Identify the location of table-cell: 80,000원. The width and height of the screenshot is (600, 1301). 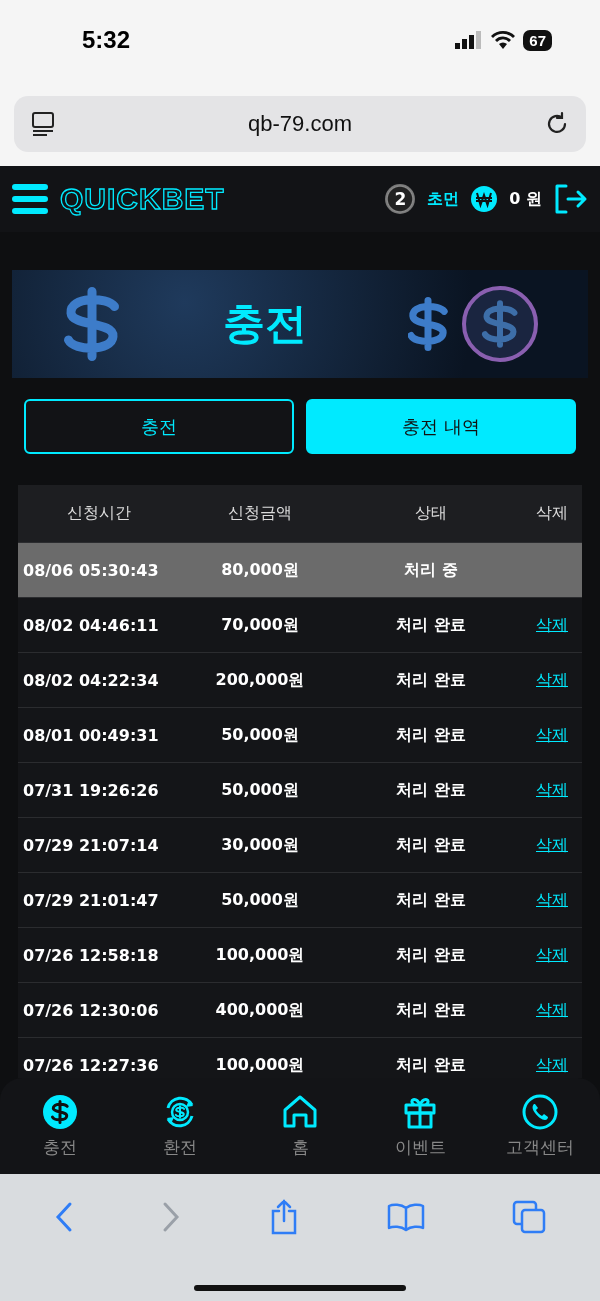
(260, 570).